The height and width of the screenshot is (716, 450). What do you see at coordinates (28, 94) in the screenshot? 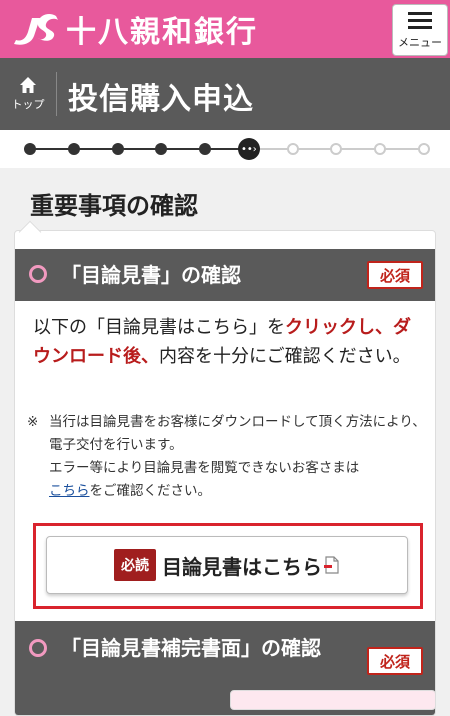
I see `top-link: トップ` at bounding box center [28, 94].